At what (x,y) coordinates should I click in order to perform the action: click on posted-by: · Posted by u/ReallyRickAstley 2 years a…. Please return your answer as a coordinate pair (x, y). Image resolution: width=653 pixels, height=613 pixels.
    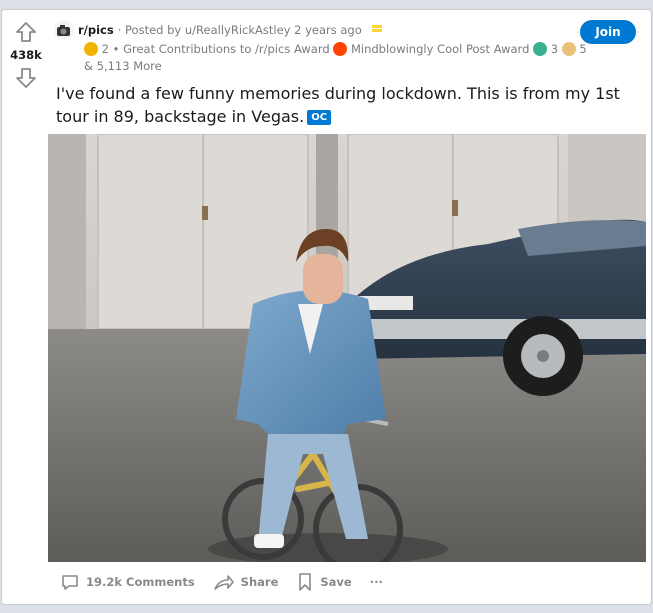
    Looking at the image, I should click on (240, 30).